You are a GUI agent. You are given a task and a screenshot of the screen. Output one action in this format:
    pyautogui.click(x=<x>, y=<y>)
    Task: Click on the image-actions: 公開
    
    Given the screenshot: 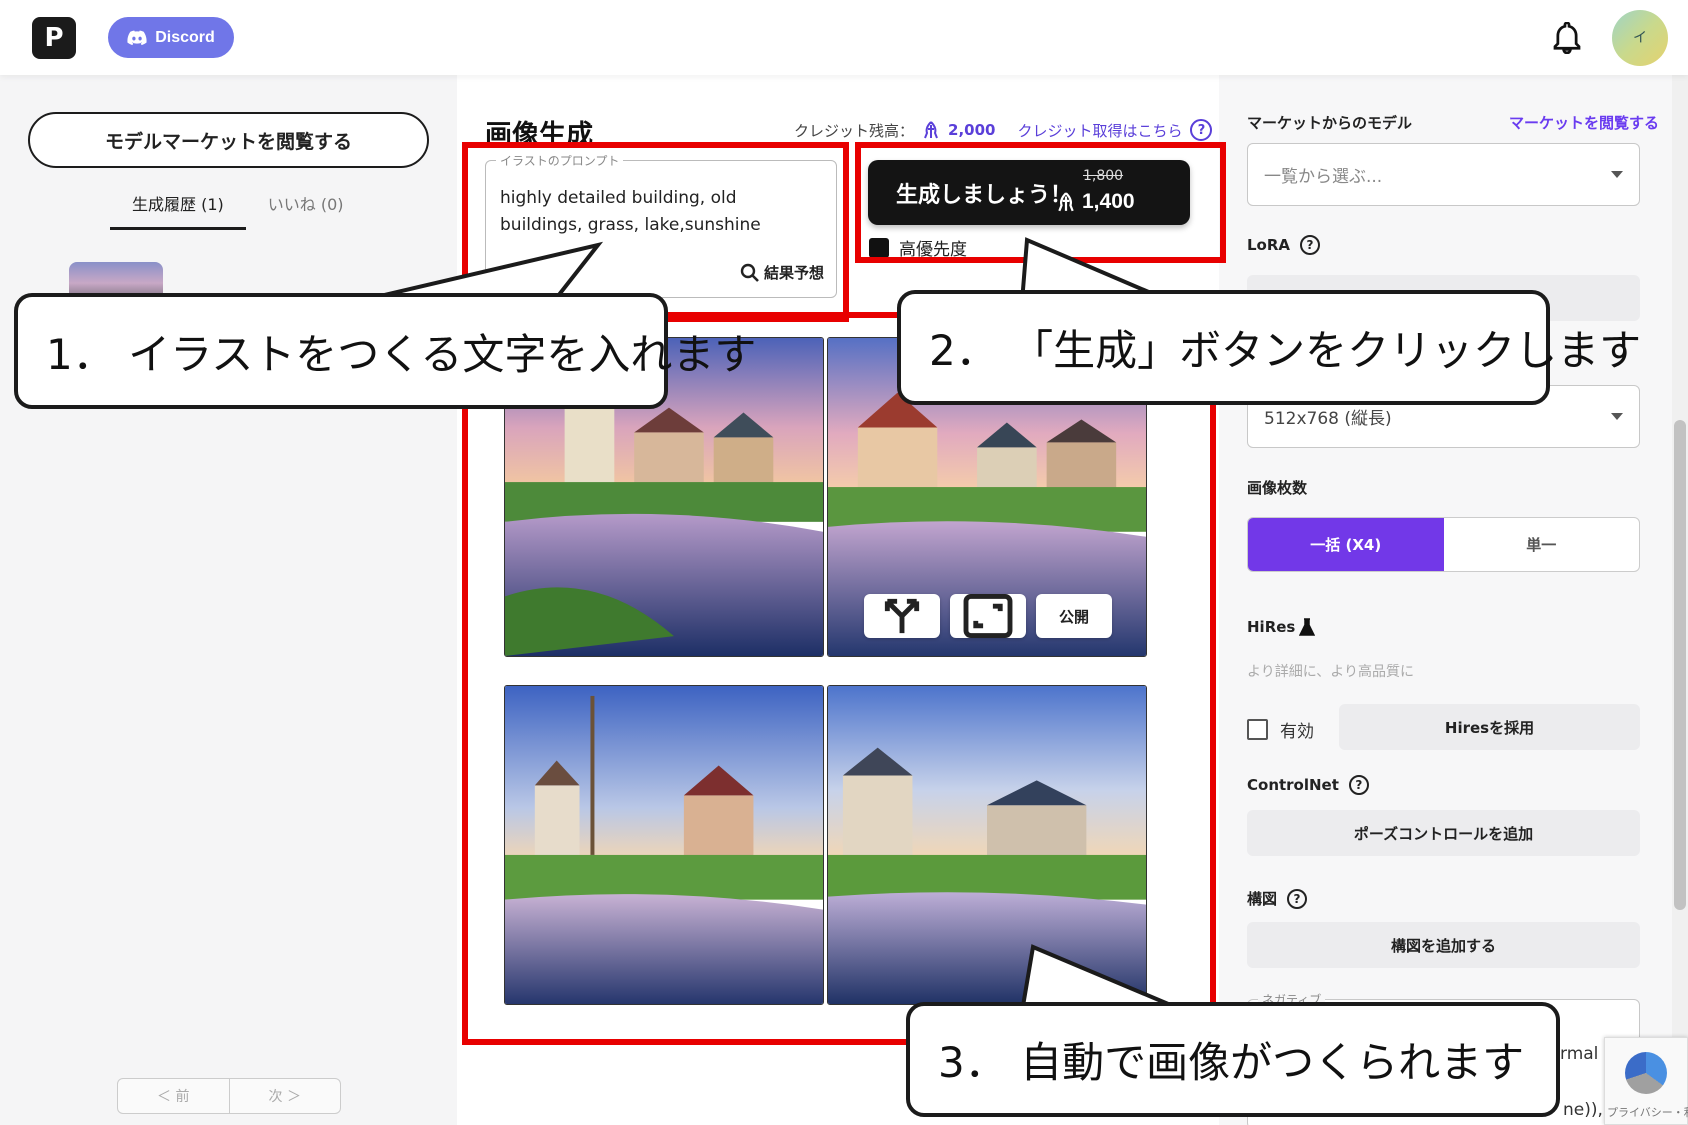 What is the action you would take?
    pyautogui.click(x=988, y=616)
    